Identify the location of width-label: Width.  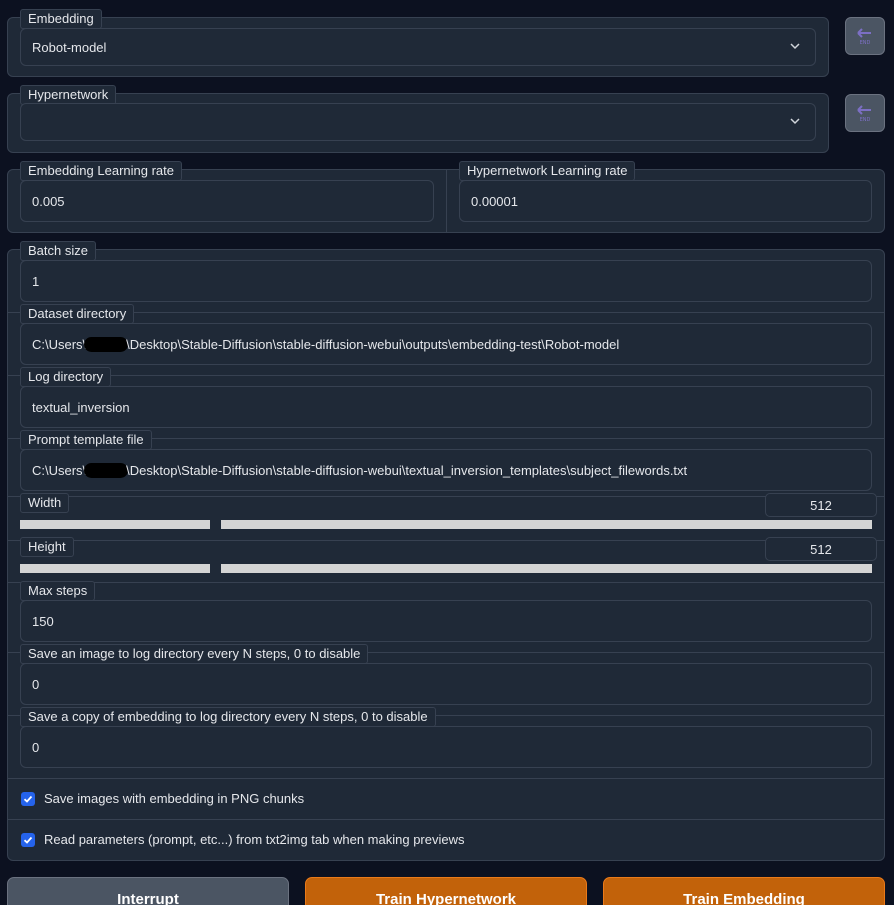
(45, 503).